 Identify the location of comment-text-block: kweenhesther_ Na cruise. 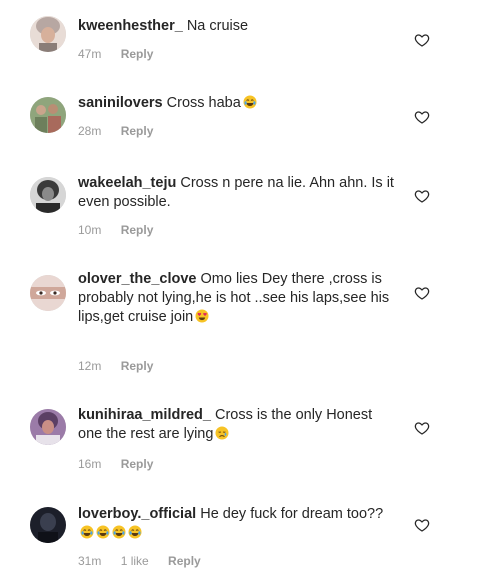
(237, 26).